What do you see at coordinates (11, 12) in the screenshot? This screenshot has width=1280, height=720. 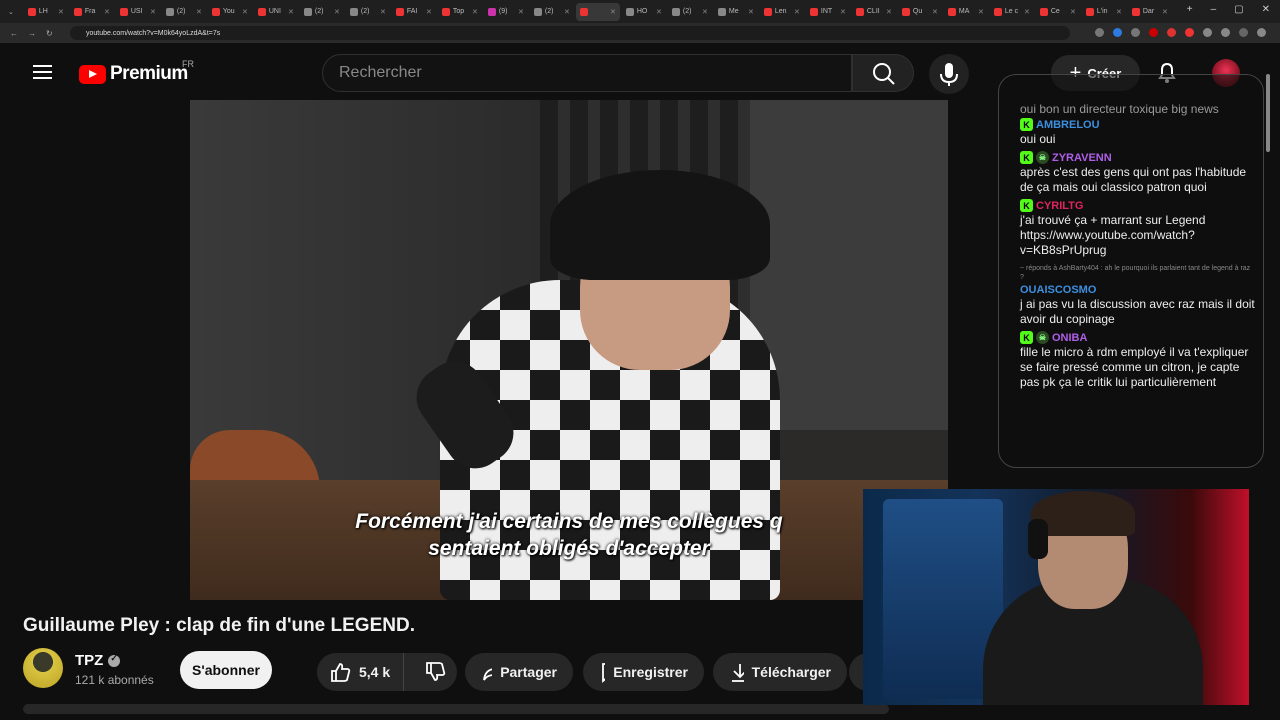 I see `tab-search-icon: ⌄` at bounding box center [11, 12].